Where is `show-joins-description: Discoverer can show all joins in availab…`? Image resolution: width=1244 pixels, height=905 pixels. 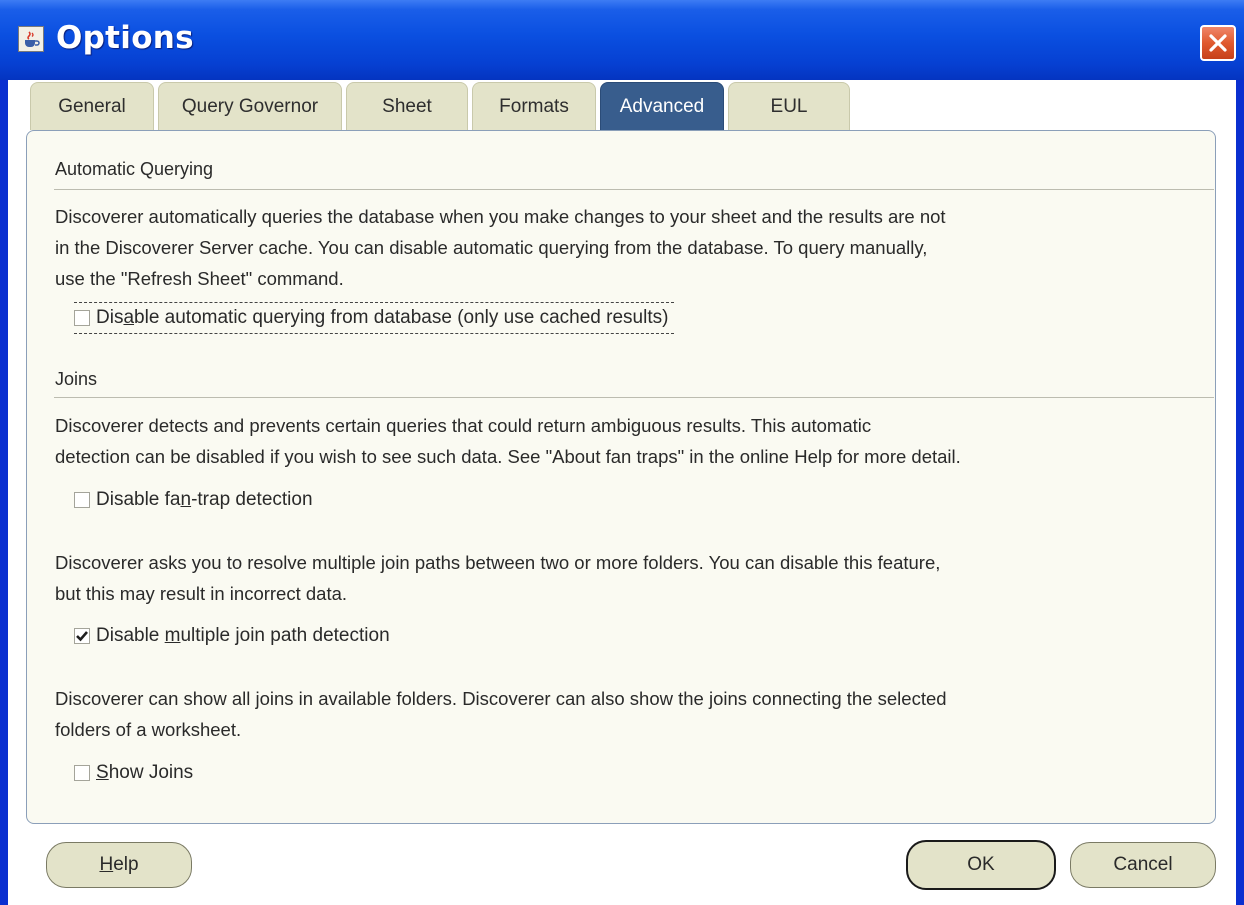 show-joins-description: Discoverer can show all joins in availab… is located at coordinates (630, 714).